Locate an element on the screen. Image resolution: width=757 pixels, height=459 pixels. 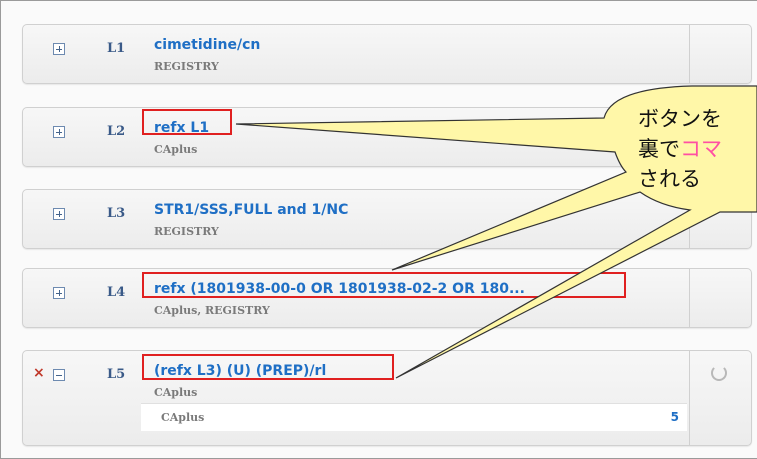
callout-line-2: 裏でコマ is located at coordinates (697, 149).